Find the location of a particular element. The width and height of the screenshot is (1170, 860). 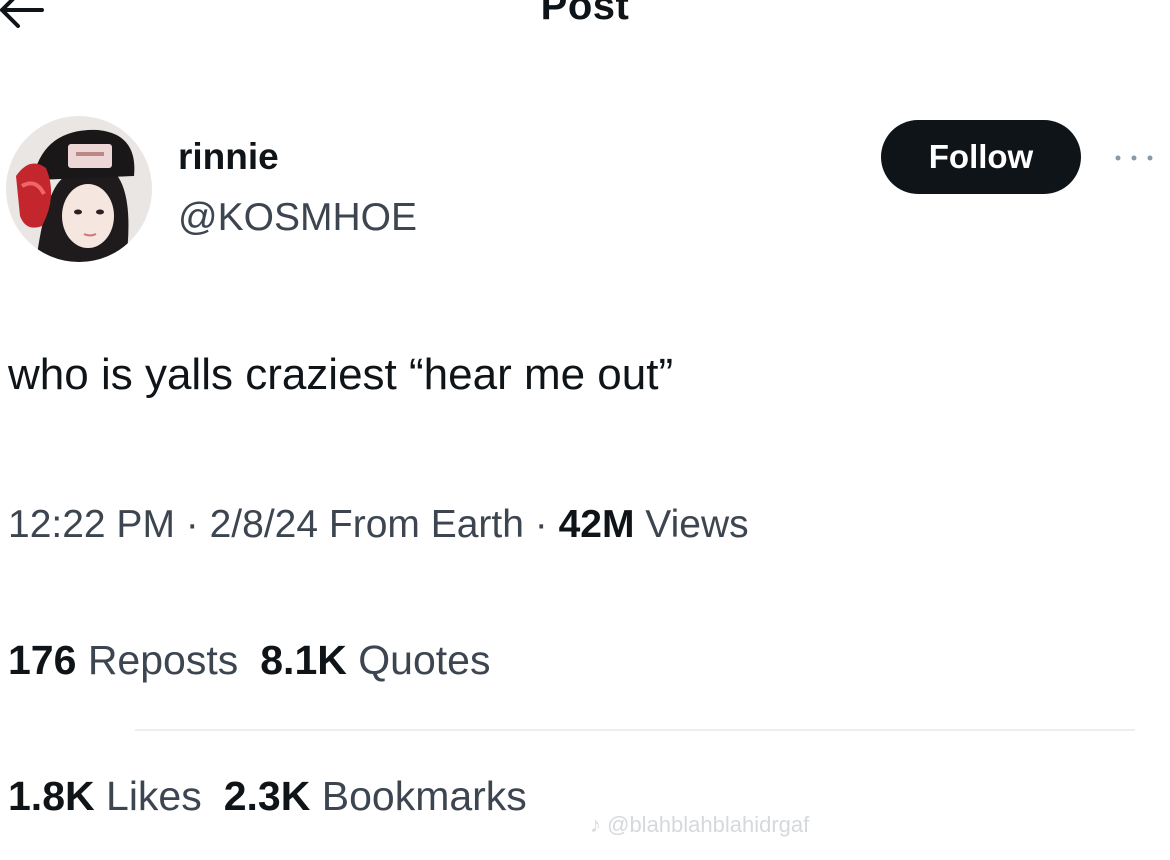

likes-label: Likes is located at coordinates (154, 796).